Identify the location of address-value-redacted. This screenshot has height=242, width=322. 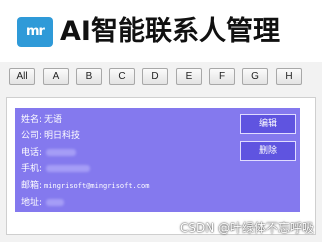
(55, 202).